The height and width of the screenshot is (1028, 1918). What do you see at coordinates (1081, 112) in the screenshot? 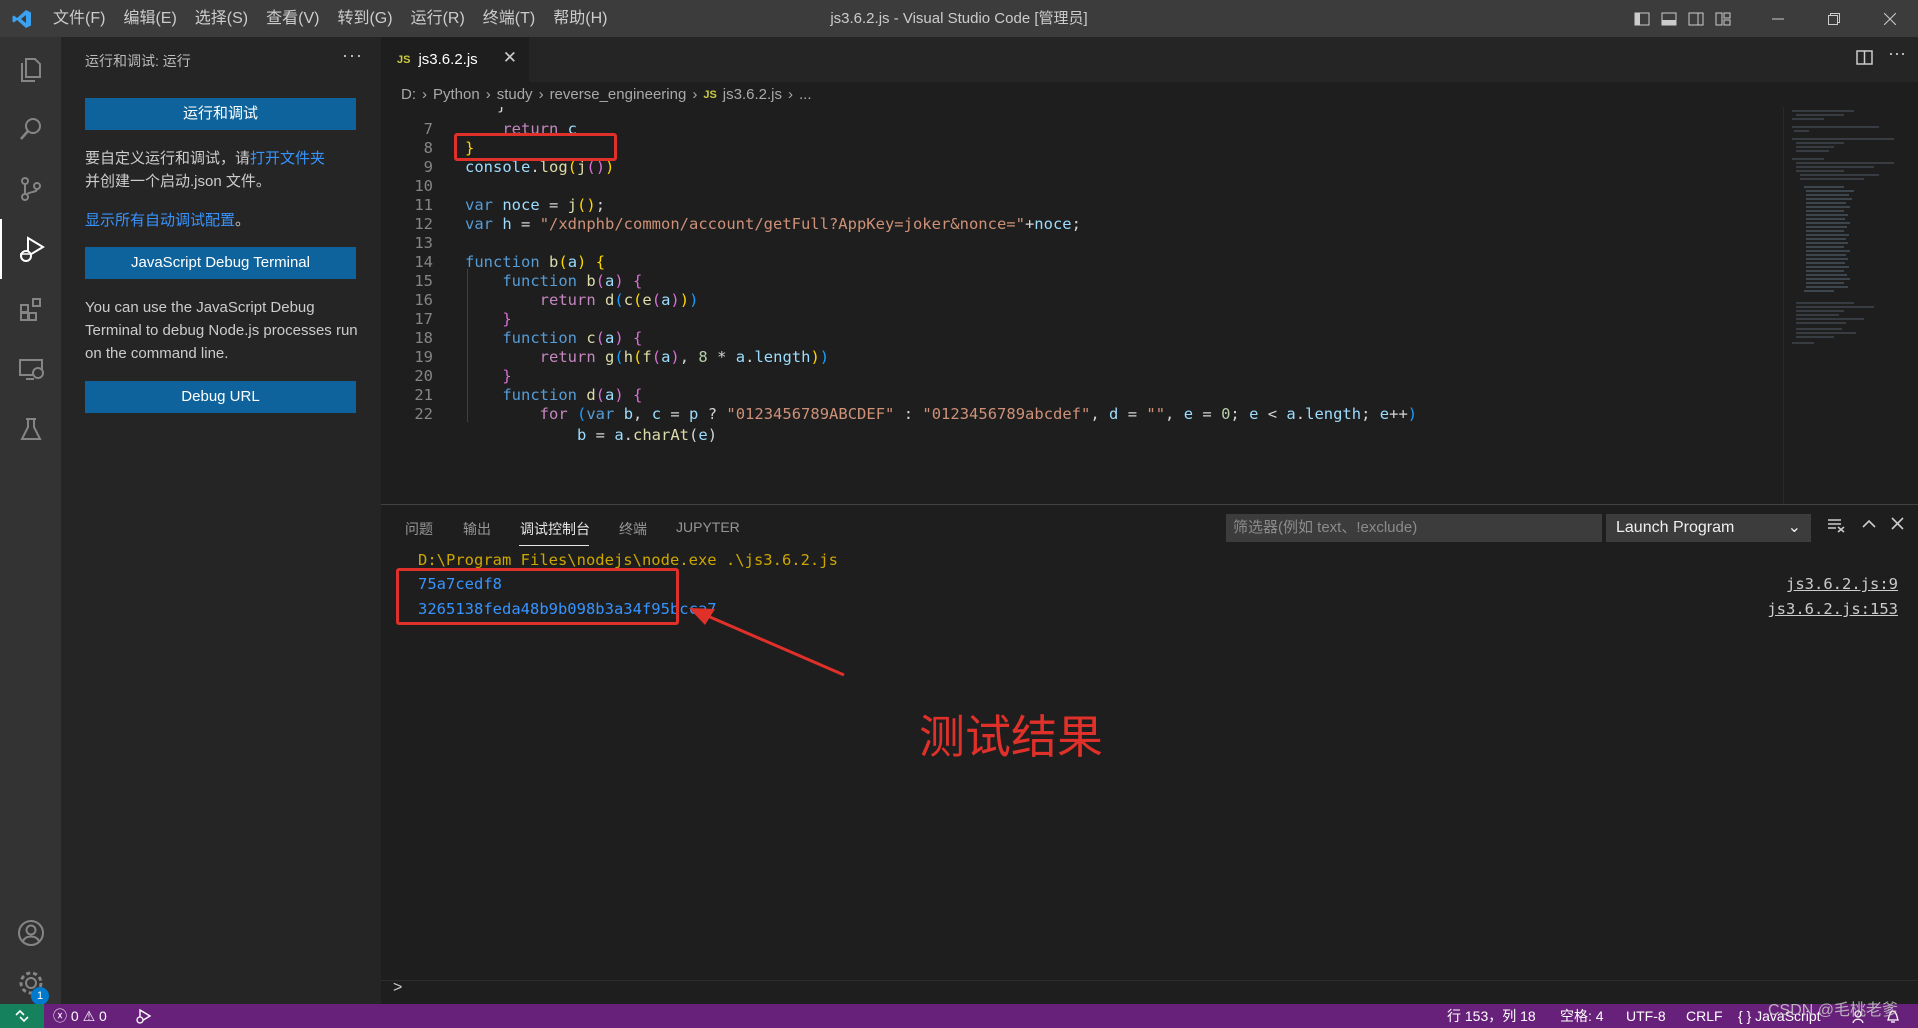
I see `code-line-partial: }` at bounding box center [1081, 112].